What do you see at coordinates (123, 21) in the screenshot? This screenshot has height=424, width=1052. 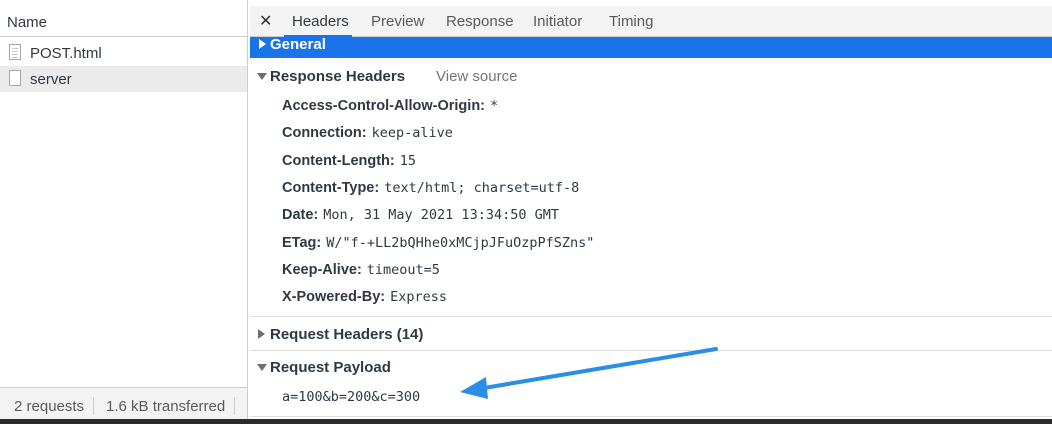 I see `name-column-header: Name` at bounding box center [123, 21].